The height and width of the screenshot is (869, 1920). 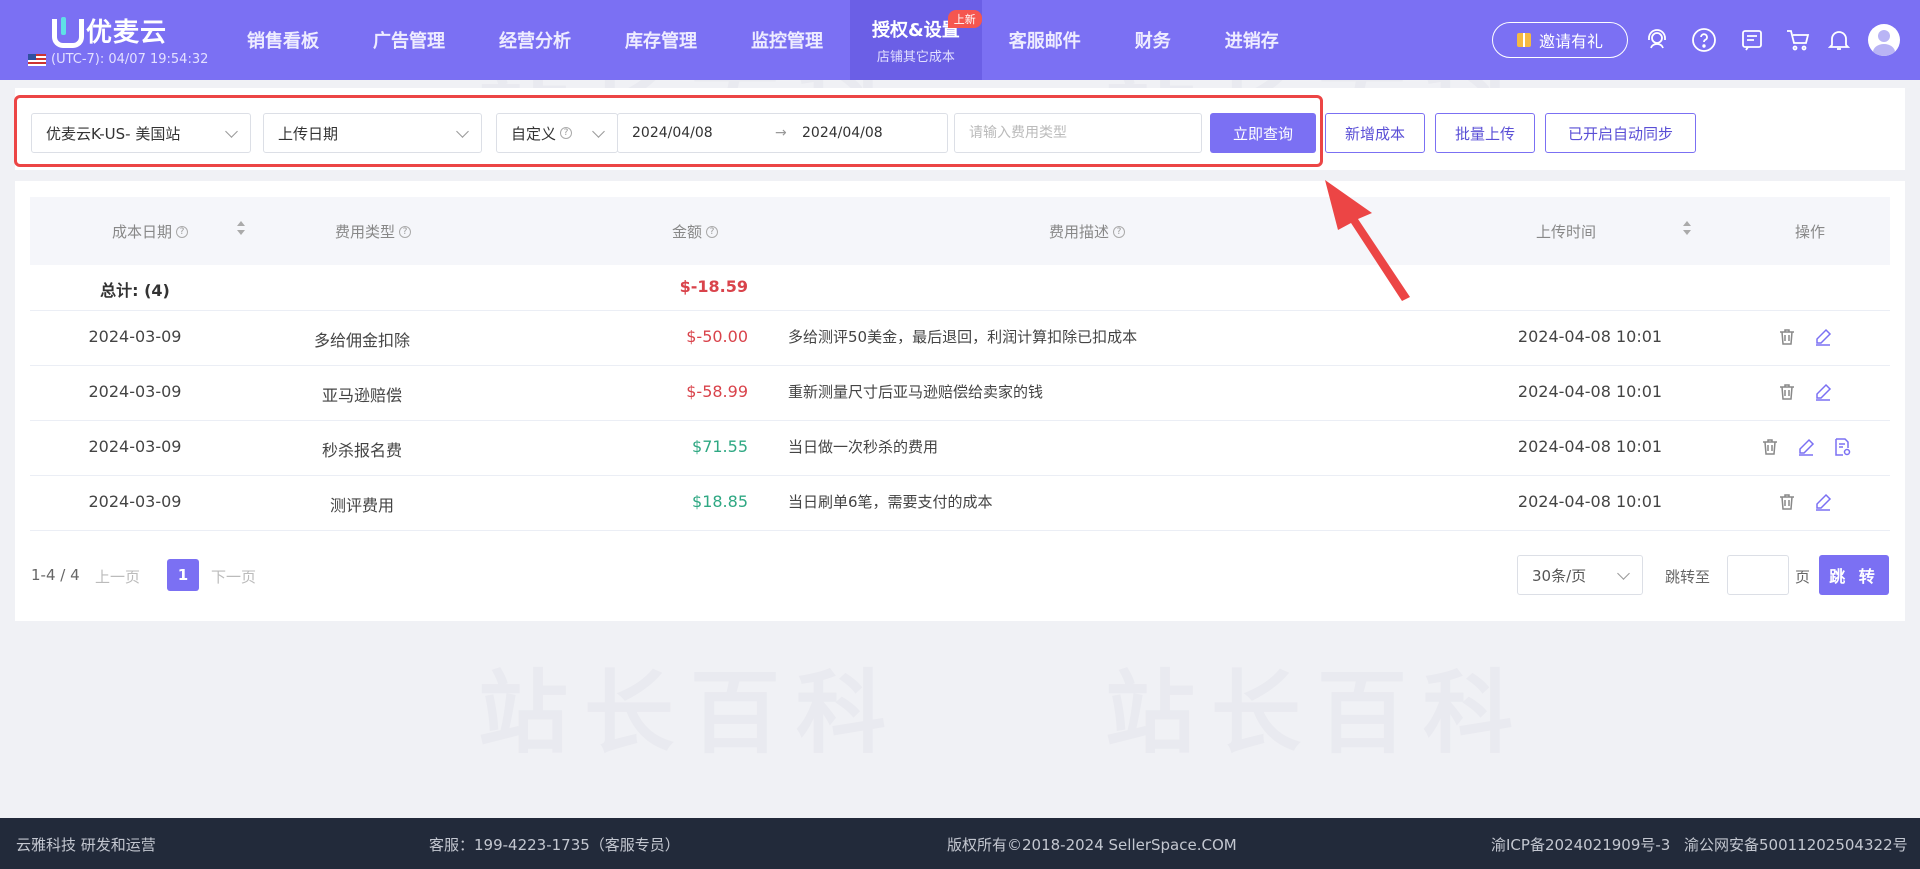 I want to click on table-header: 成本日期 ? 费用类型 ? 金额 ? 费用描述 ? 上传时间 操作, so click(x=960, y=231).